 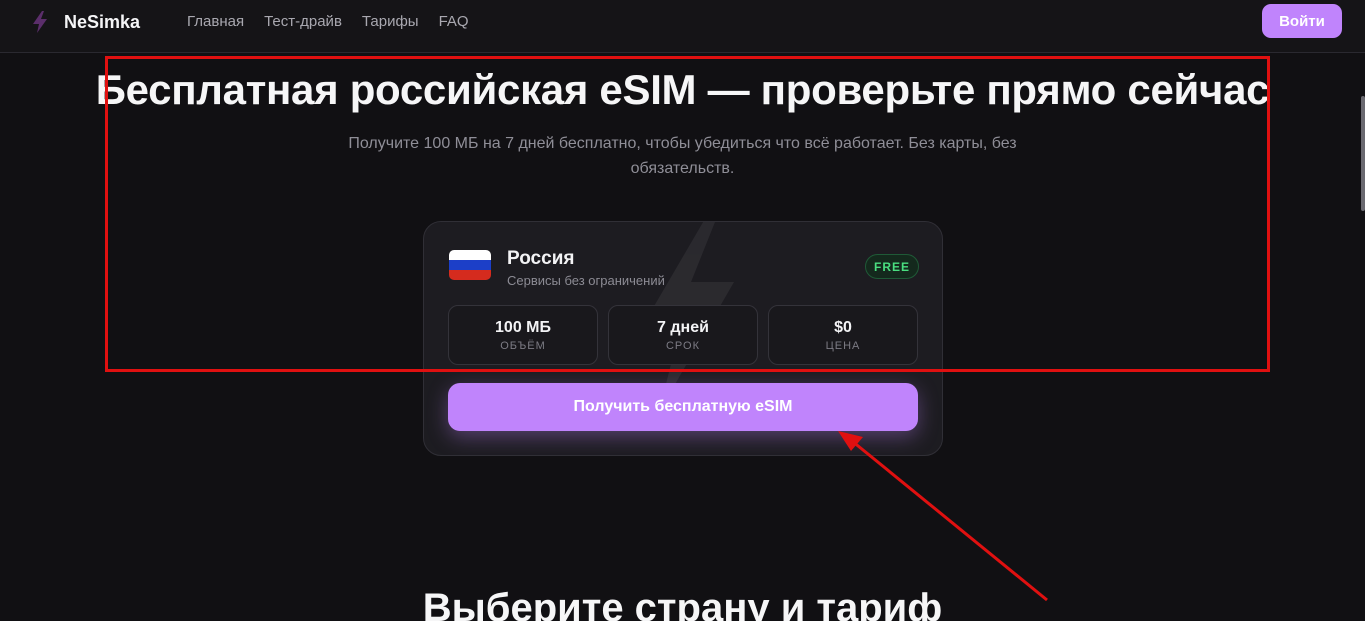 What do you see at coordinates (541, 258) in the screenshot?
I see `country-name: Россия` at bounding box center [541, 258].